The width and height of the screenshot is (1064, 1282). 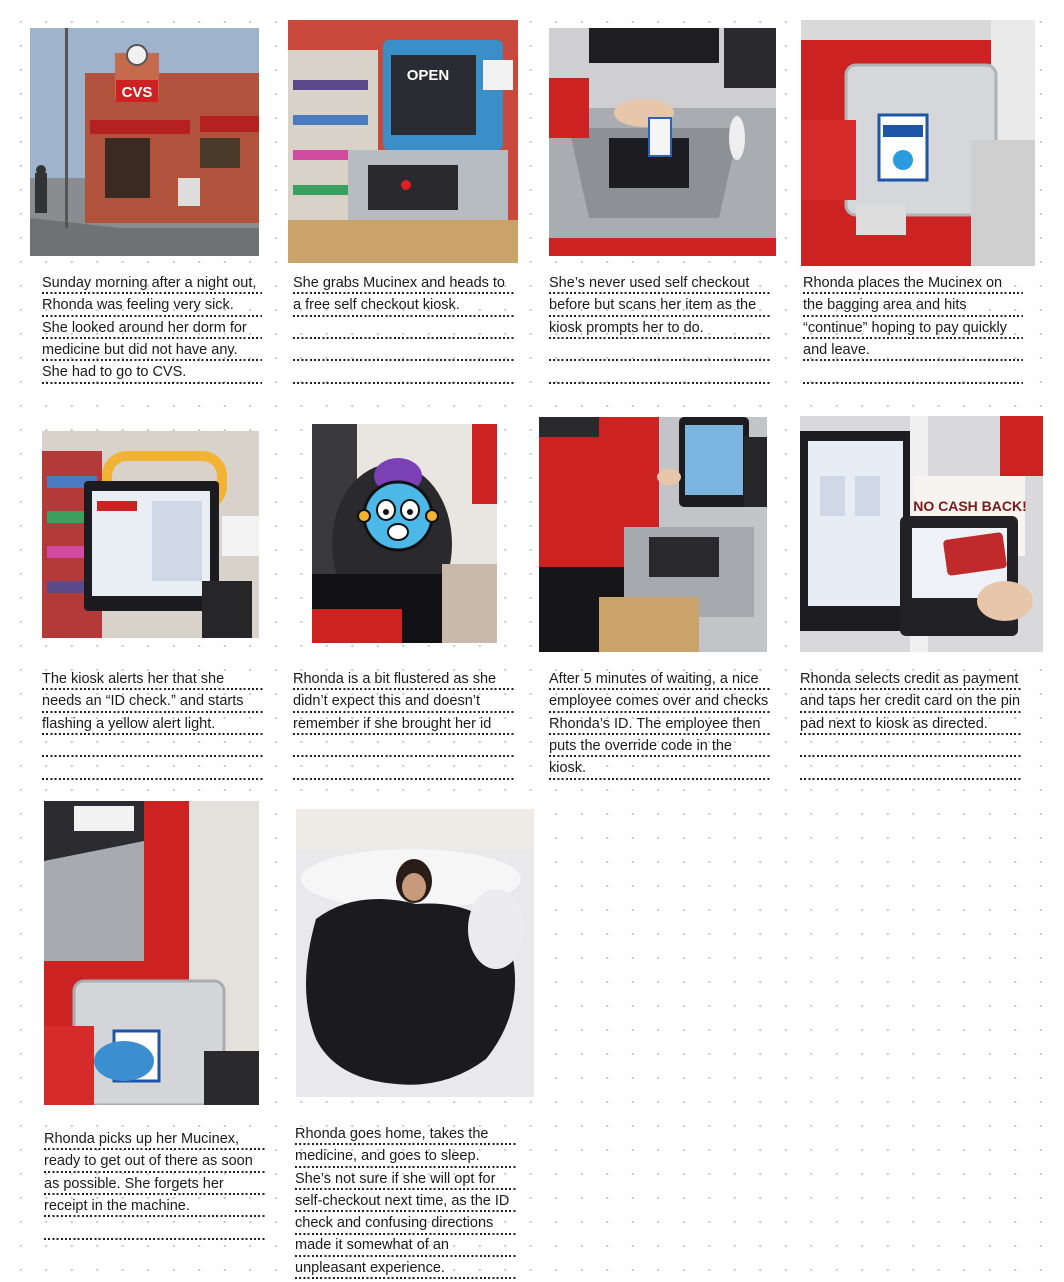 I want to click on cvs-sign-text: CVS, so click(x=137, y=92).